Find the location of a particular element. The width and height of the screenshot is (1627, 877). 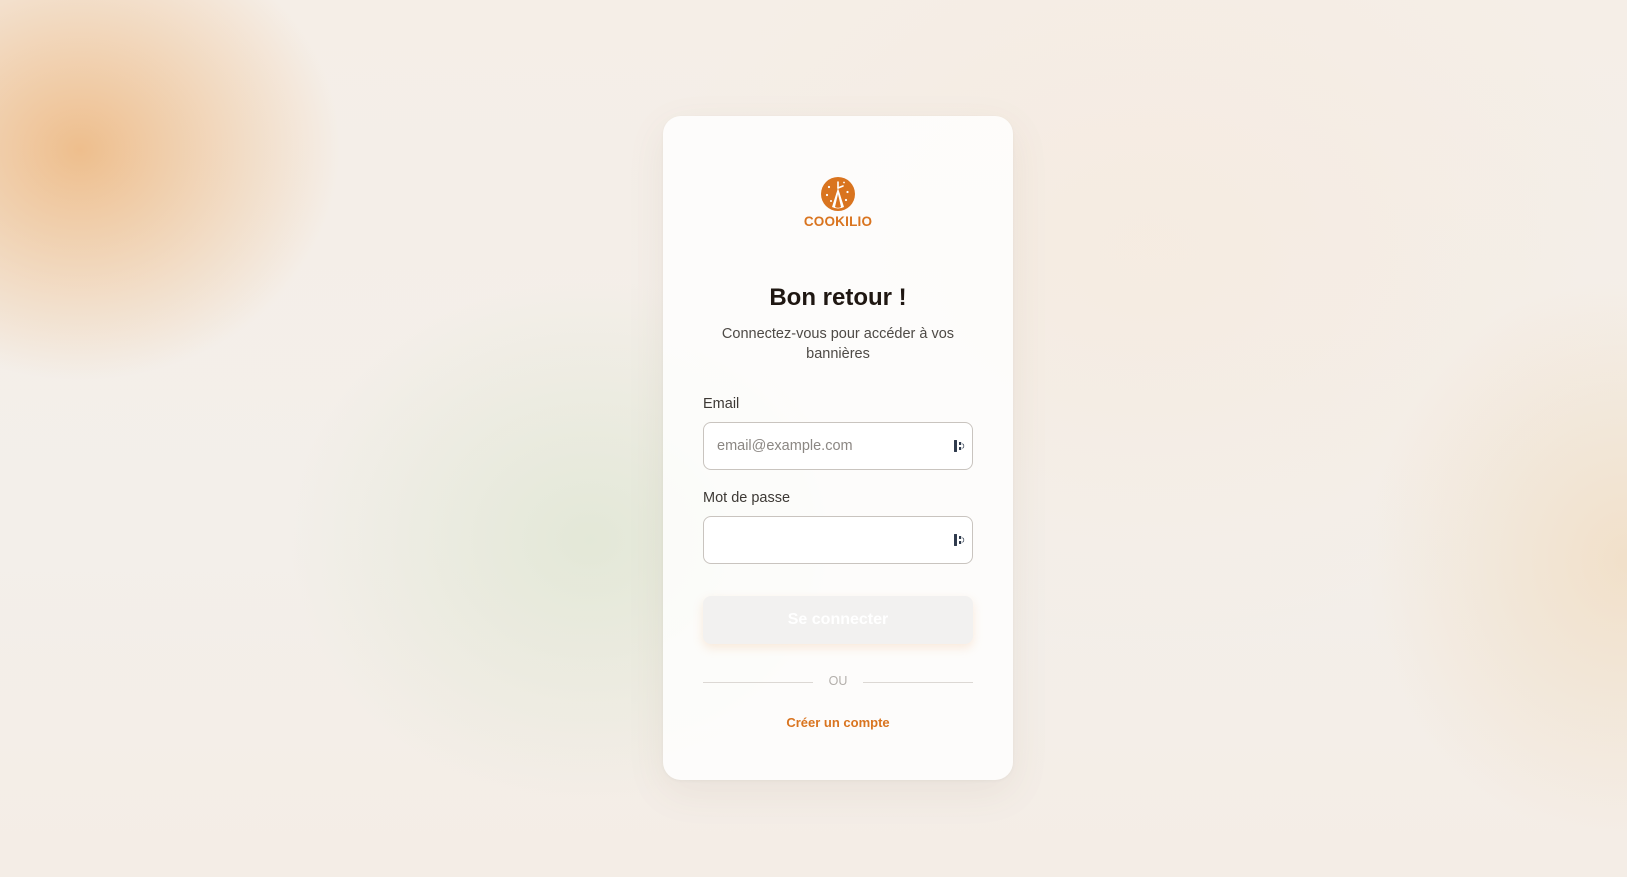

brand-logo: COOKILIO is located at coordinates (838, 202).